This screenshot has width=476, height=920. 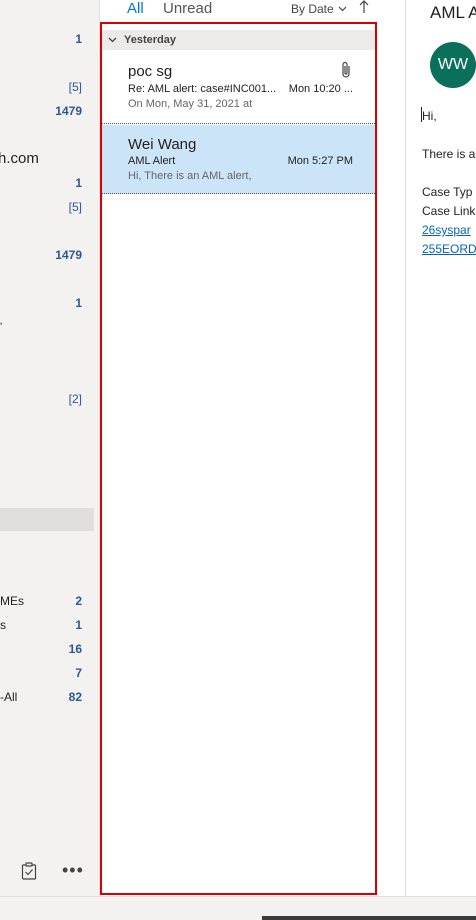 What do you see at coordinates (73, 870) in the screenshot?
I see `more-options-button: •••` at bounding box center [73, 870].